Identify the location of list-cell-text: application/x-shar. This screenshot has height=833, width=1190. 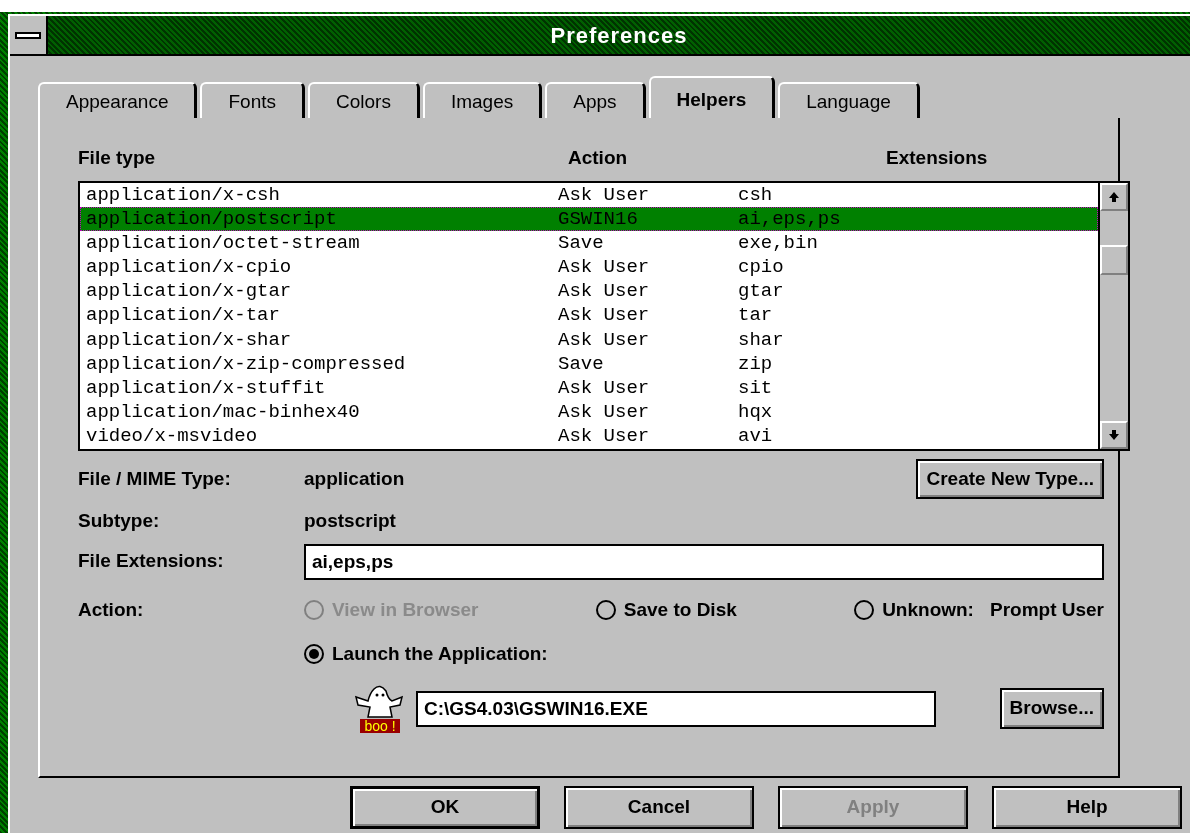
(189, 339).